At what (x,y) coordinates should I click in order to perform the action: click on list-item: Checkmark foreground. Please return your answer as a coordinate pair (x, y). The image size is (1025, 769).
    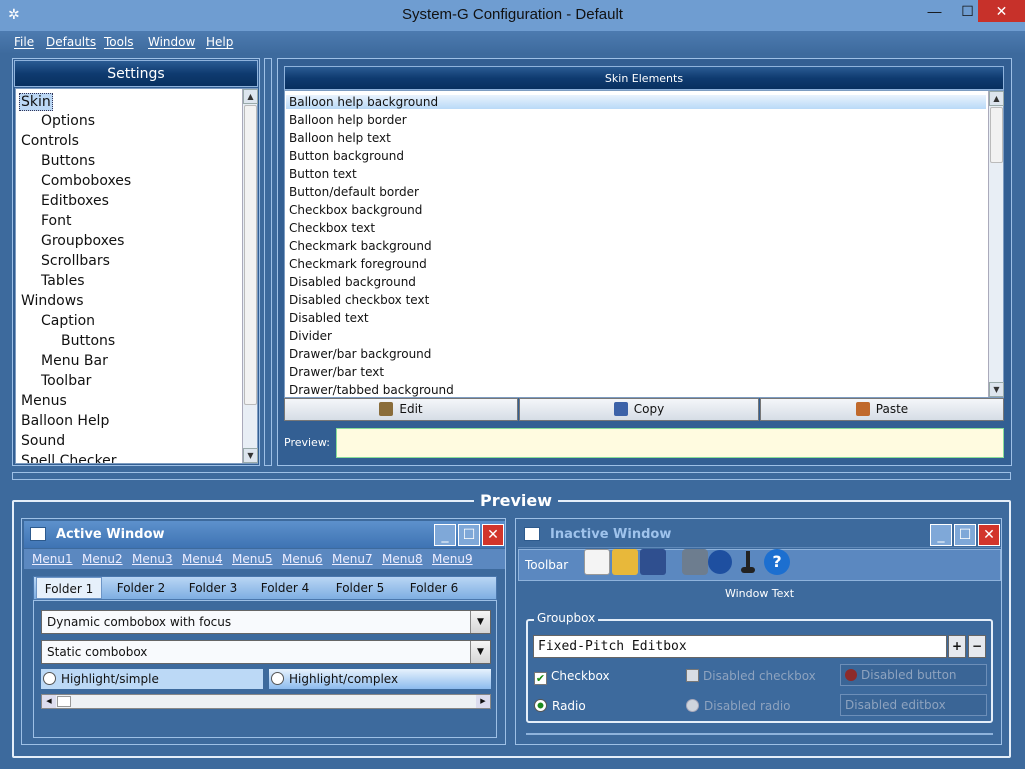
    Looking at the image, I should click on (358, 264).